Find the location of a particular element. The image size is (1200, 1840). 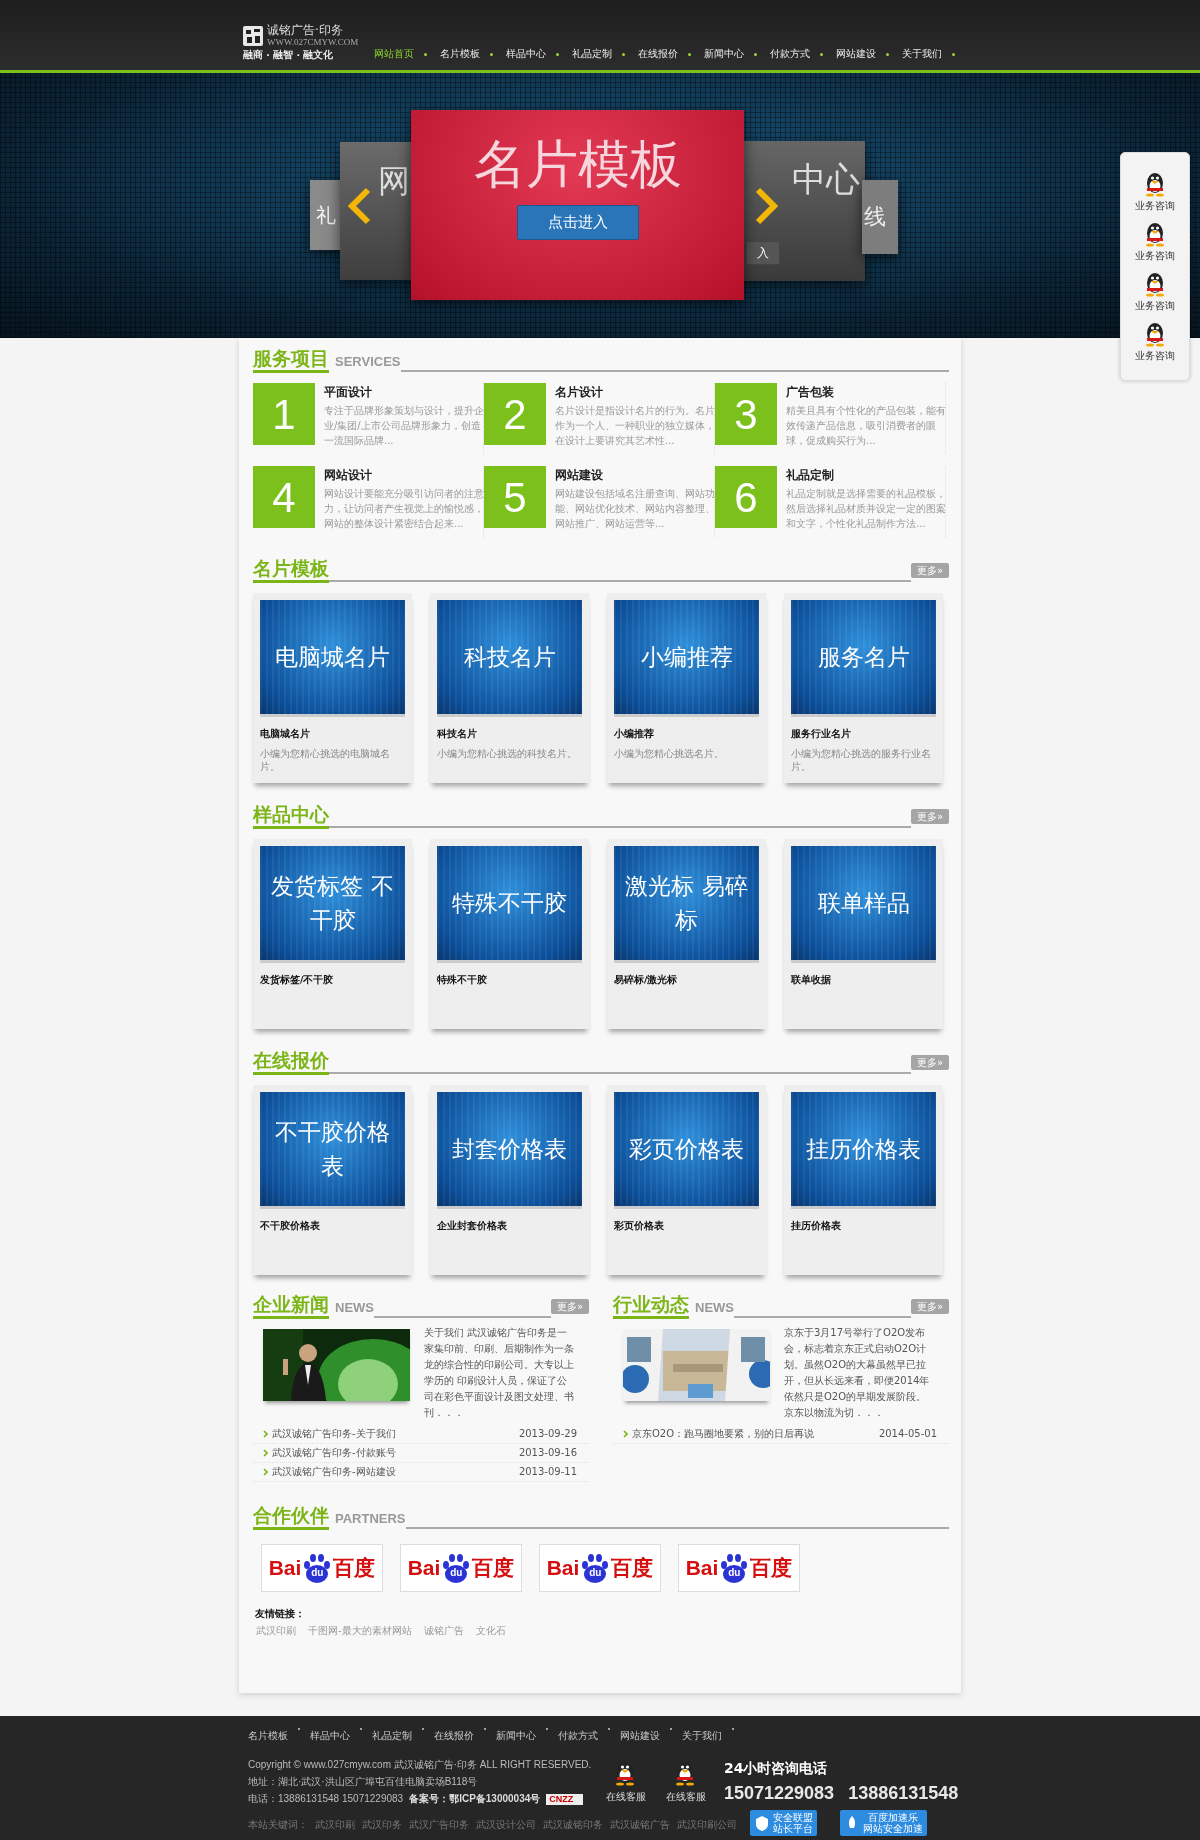

footer-link: 在线报价 is located at coordinates (454, 1735).